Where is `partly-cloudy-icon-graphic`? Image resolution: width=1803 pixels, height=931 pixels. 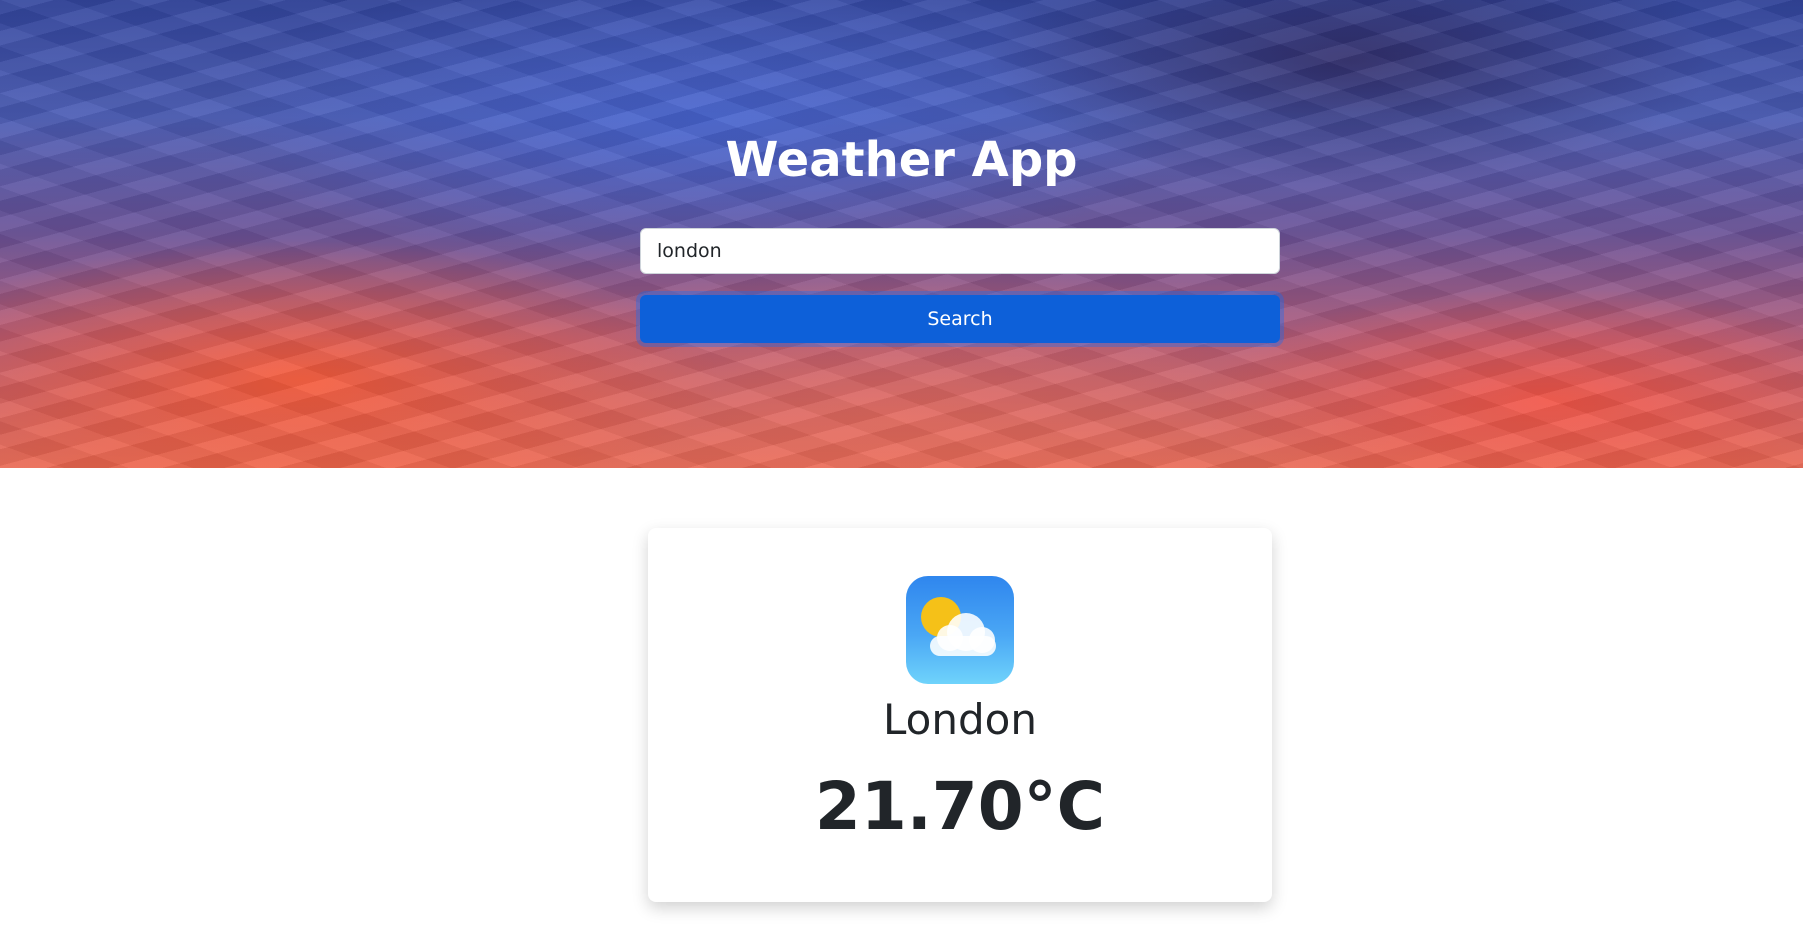
partly-cloudy-icon-graphic is located at coordinates (958, 626).